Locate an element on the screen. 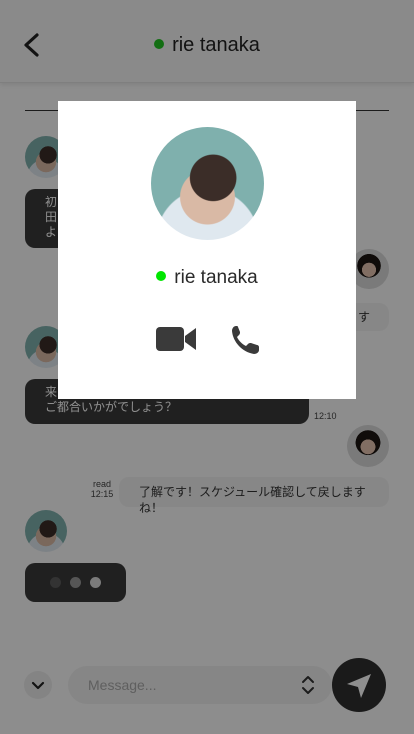 The image size is (414, 734). video-camera-icon is located at coordinates (177, 339).